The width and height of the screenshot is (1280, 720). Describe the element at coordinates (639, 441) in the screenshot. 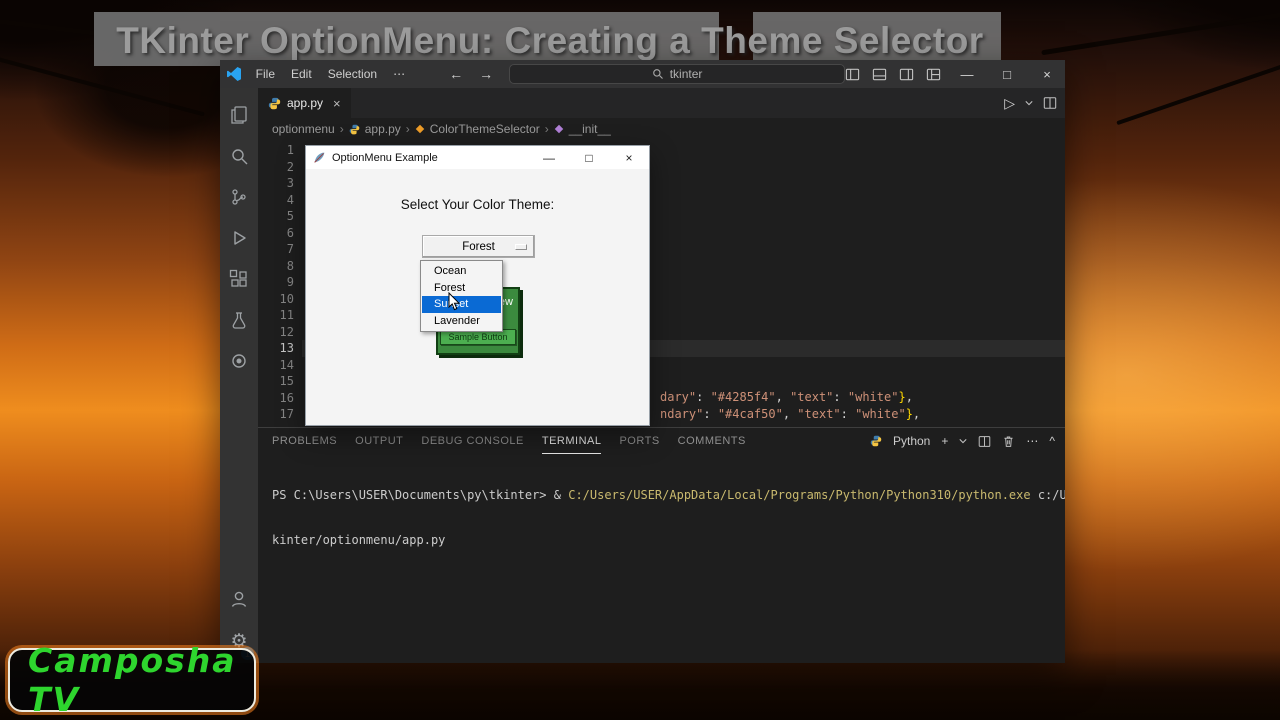

I see `panel-tab: PORTS` at that location.